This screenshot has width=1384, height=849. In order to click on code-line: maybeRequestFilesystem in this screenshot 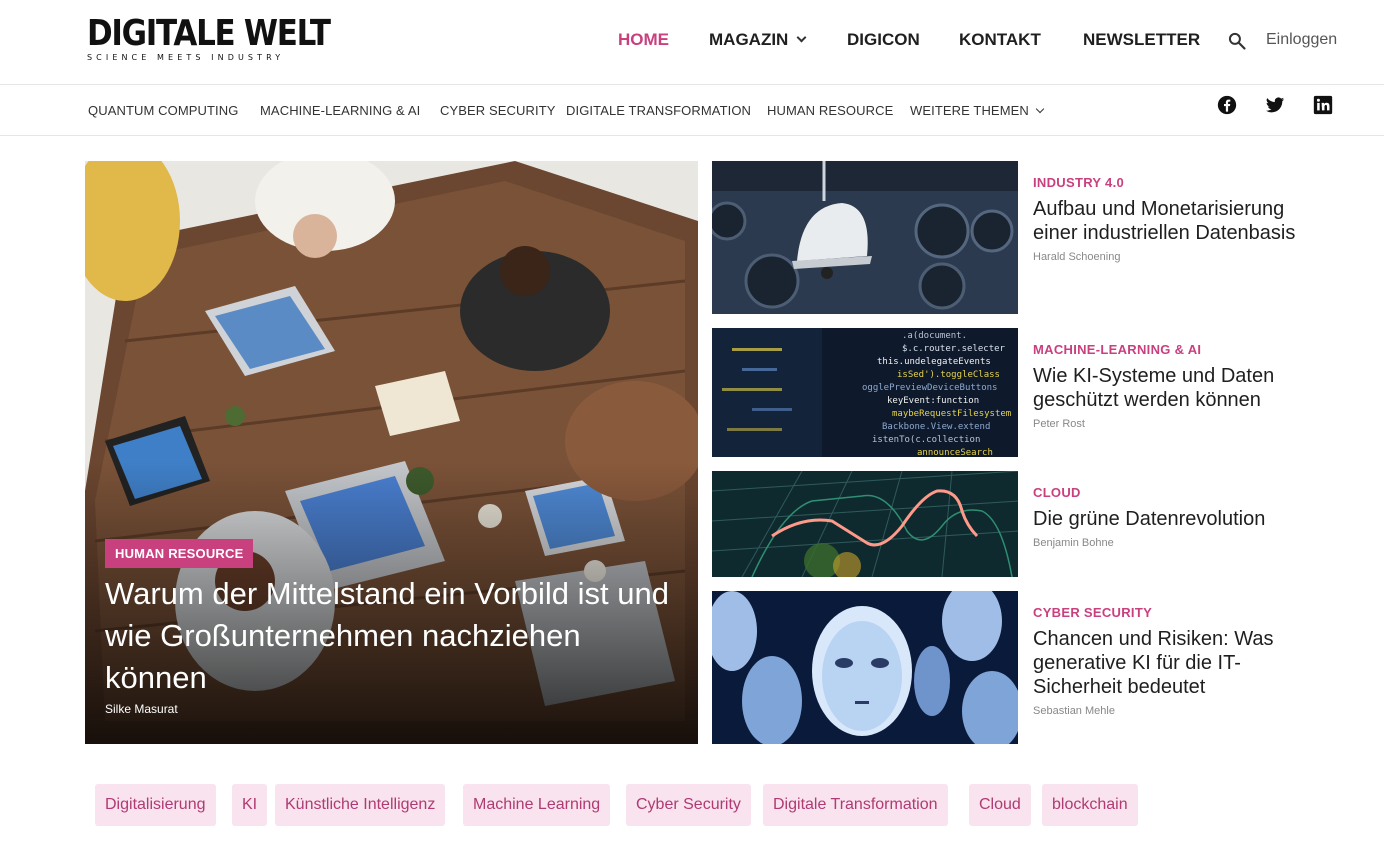, I will do `click(951, 414)`.